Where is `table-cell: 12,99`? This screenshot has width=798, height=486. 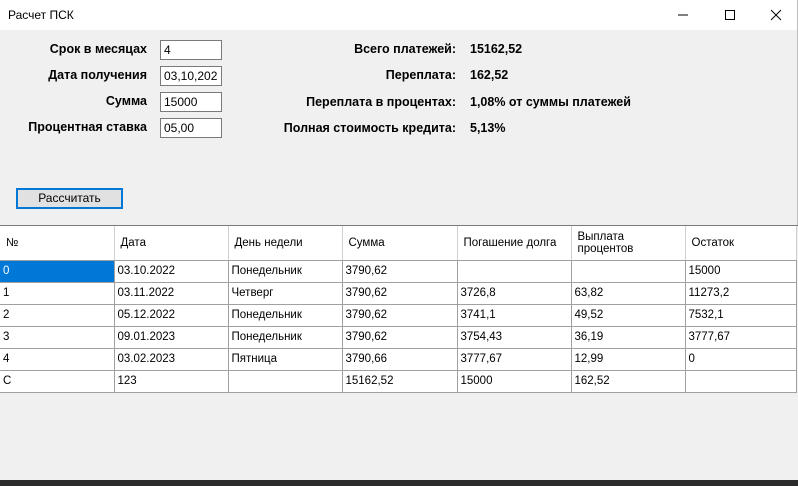
table-cell: 12,99 is located at coordinates (628, 359).